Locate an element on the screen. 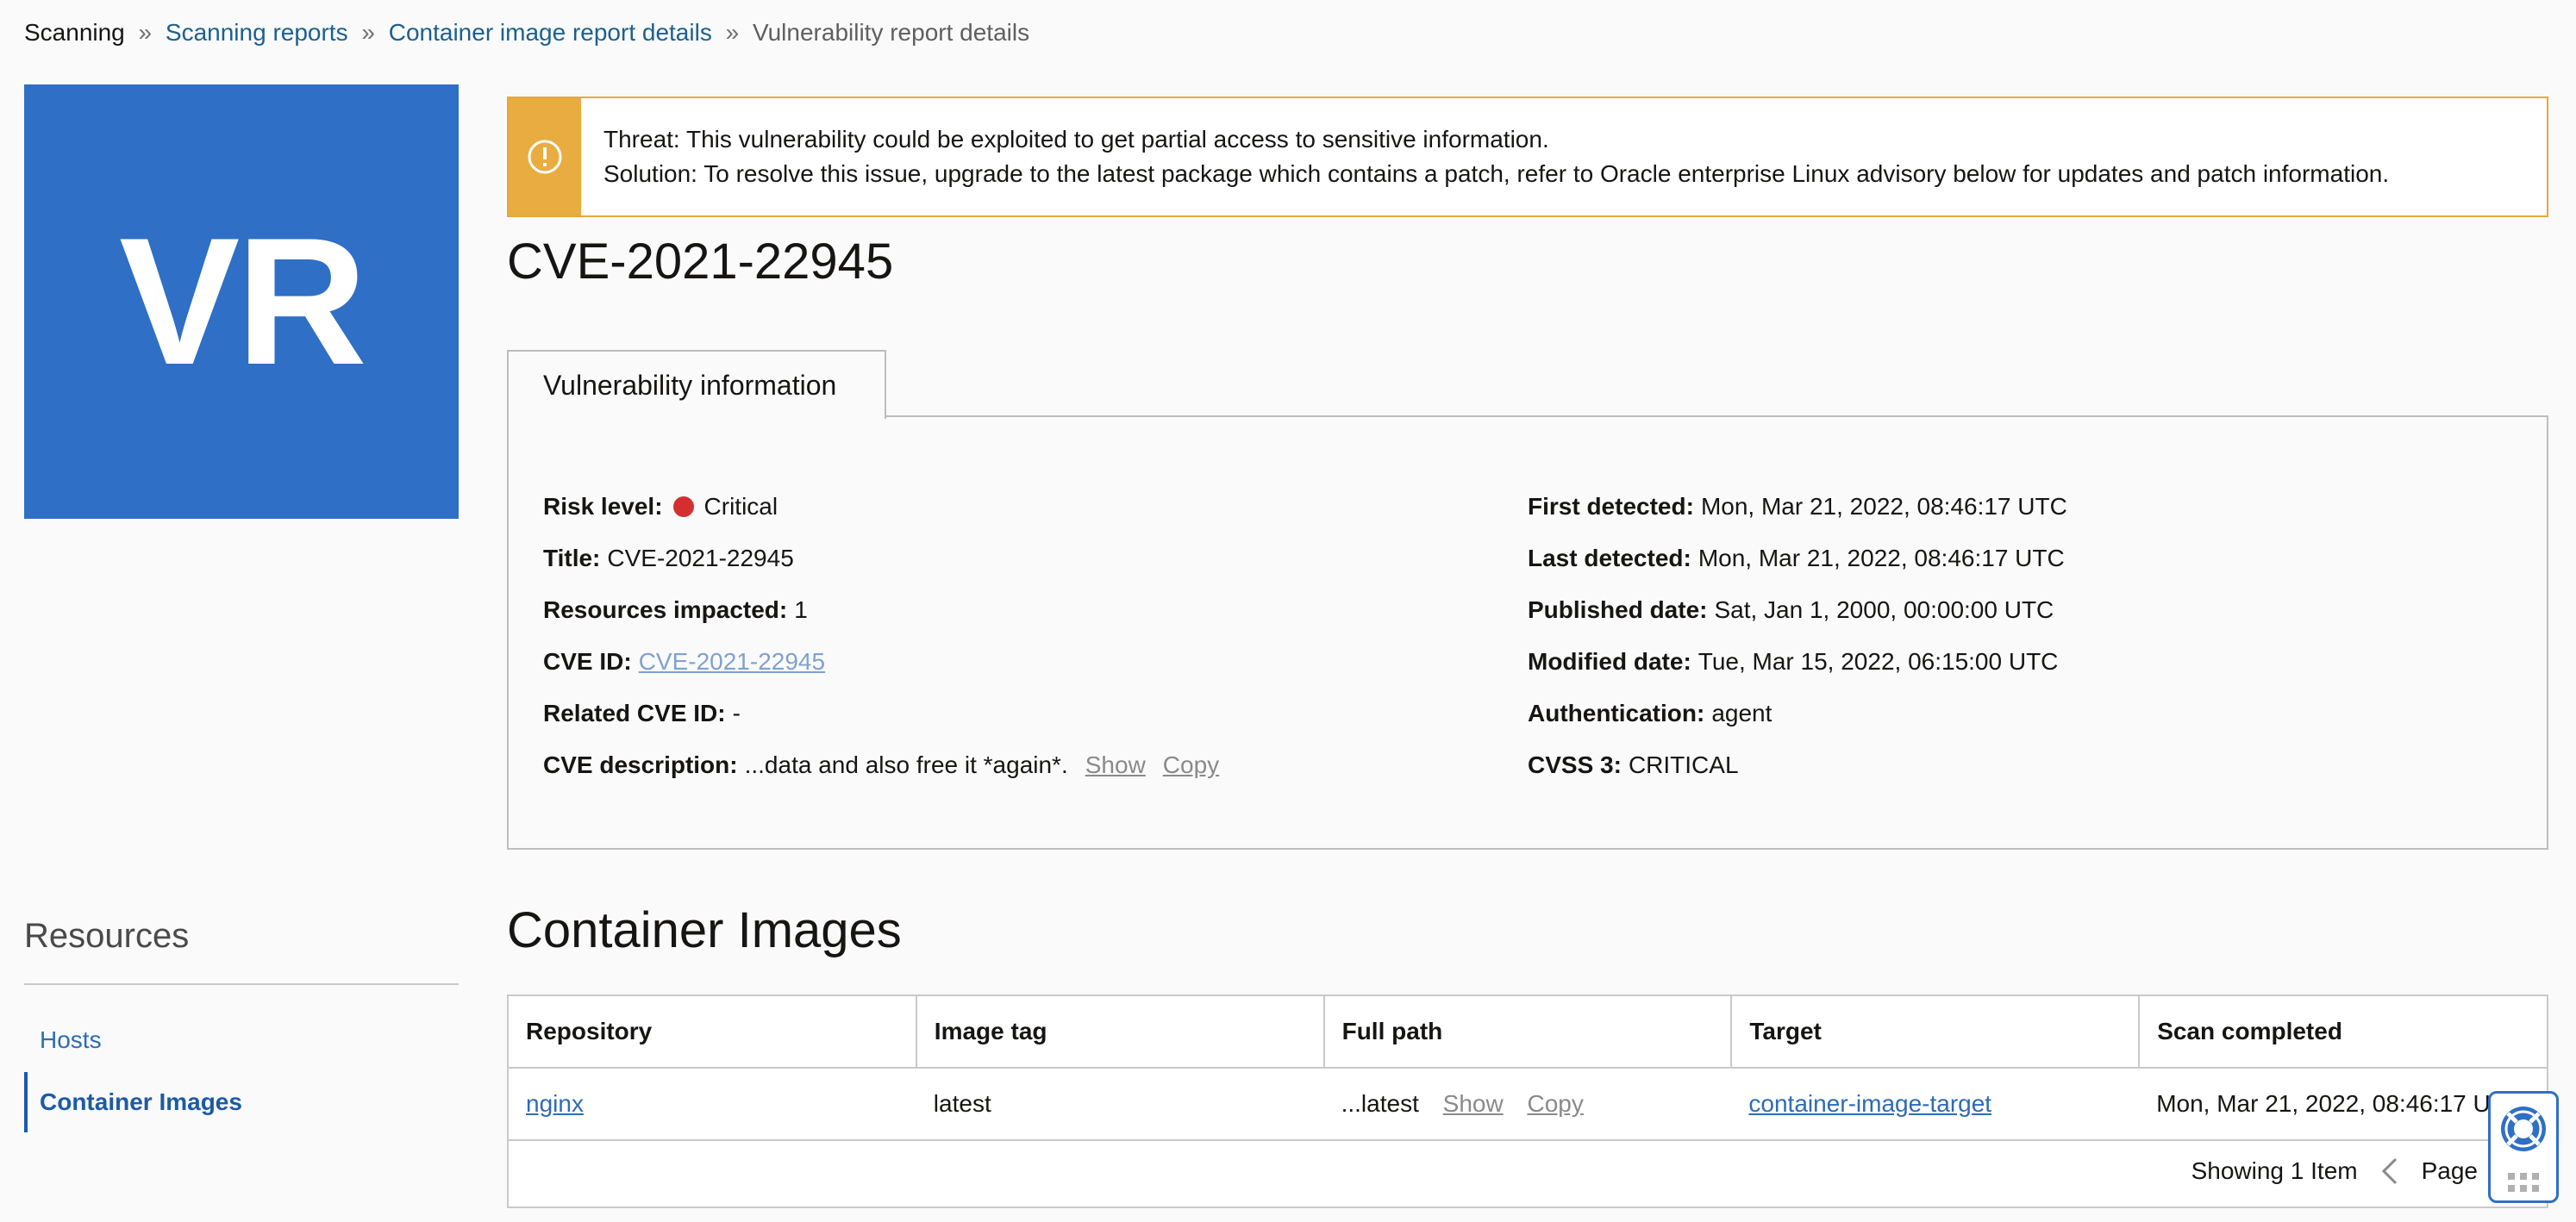 The height and width of the screenshot is (1222, 2576). showing-count: Showing 1 Item is located at coordinates (2274, 1170).